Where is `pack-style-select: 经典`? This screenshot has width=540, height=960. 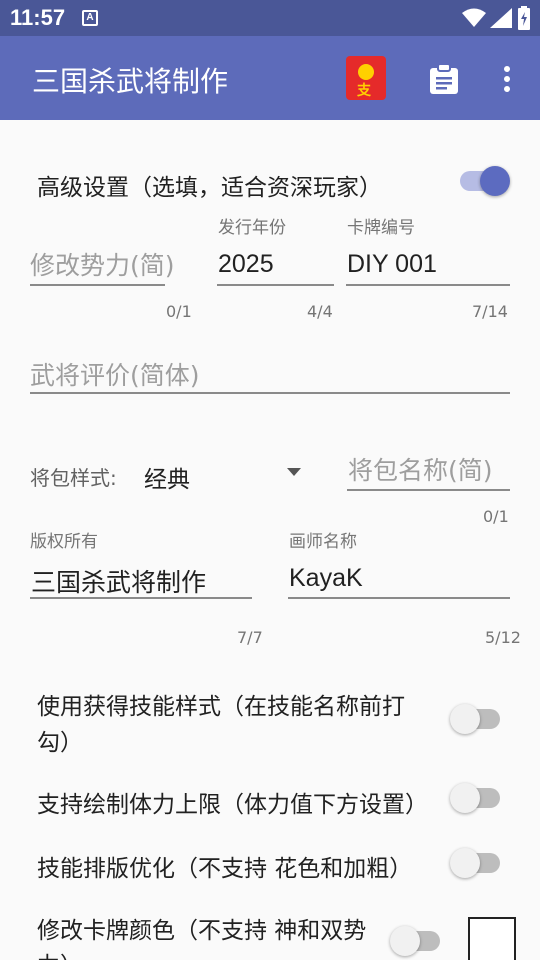
pack-style-select: 经典 is located at coordinates (167, 477).